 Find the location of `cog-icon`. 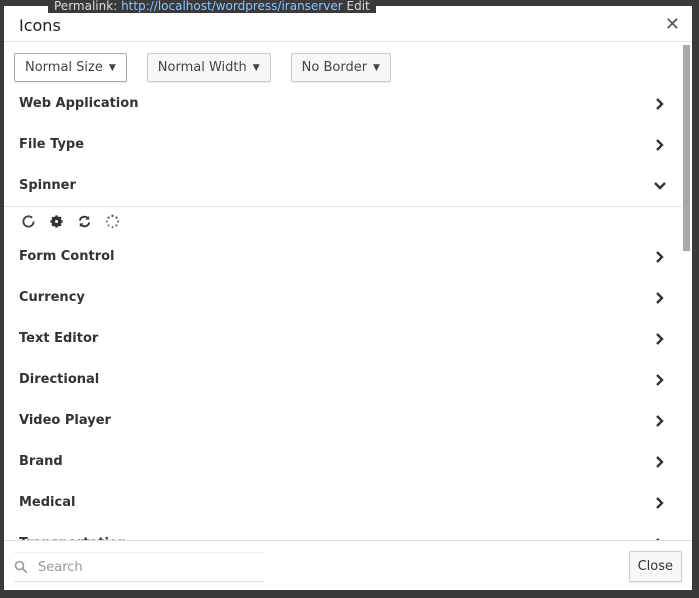

cog-icon is located at coordinates (56, 221).